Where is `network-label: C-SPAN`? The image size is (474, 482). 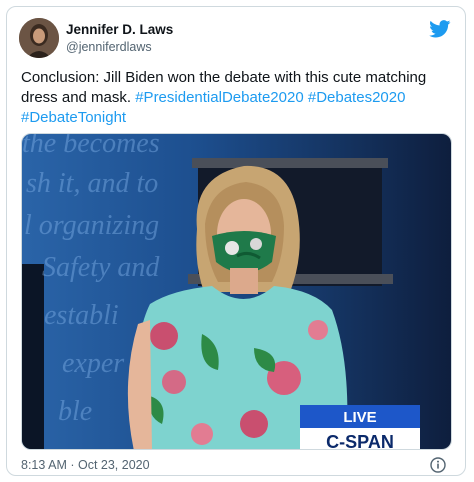 network-label: C-SPAN is located at coordinates (360, 441).